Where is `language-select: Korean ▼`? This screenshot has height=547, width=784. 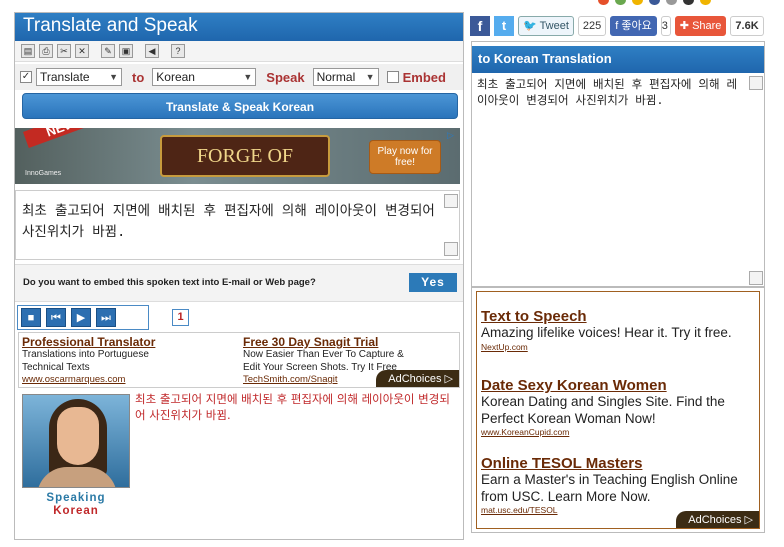
language-select: Korean ▼ is located at coordinates (204, 77).